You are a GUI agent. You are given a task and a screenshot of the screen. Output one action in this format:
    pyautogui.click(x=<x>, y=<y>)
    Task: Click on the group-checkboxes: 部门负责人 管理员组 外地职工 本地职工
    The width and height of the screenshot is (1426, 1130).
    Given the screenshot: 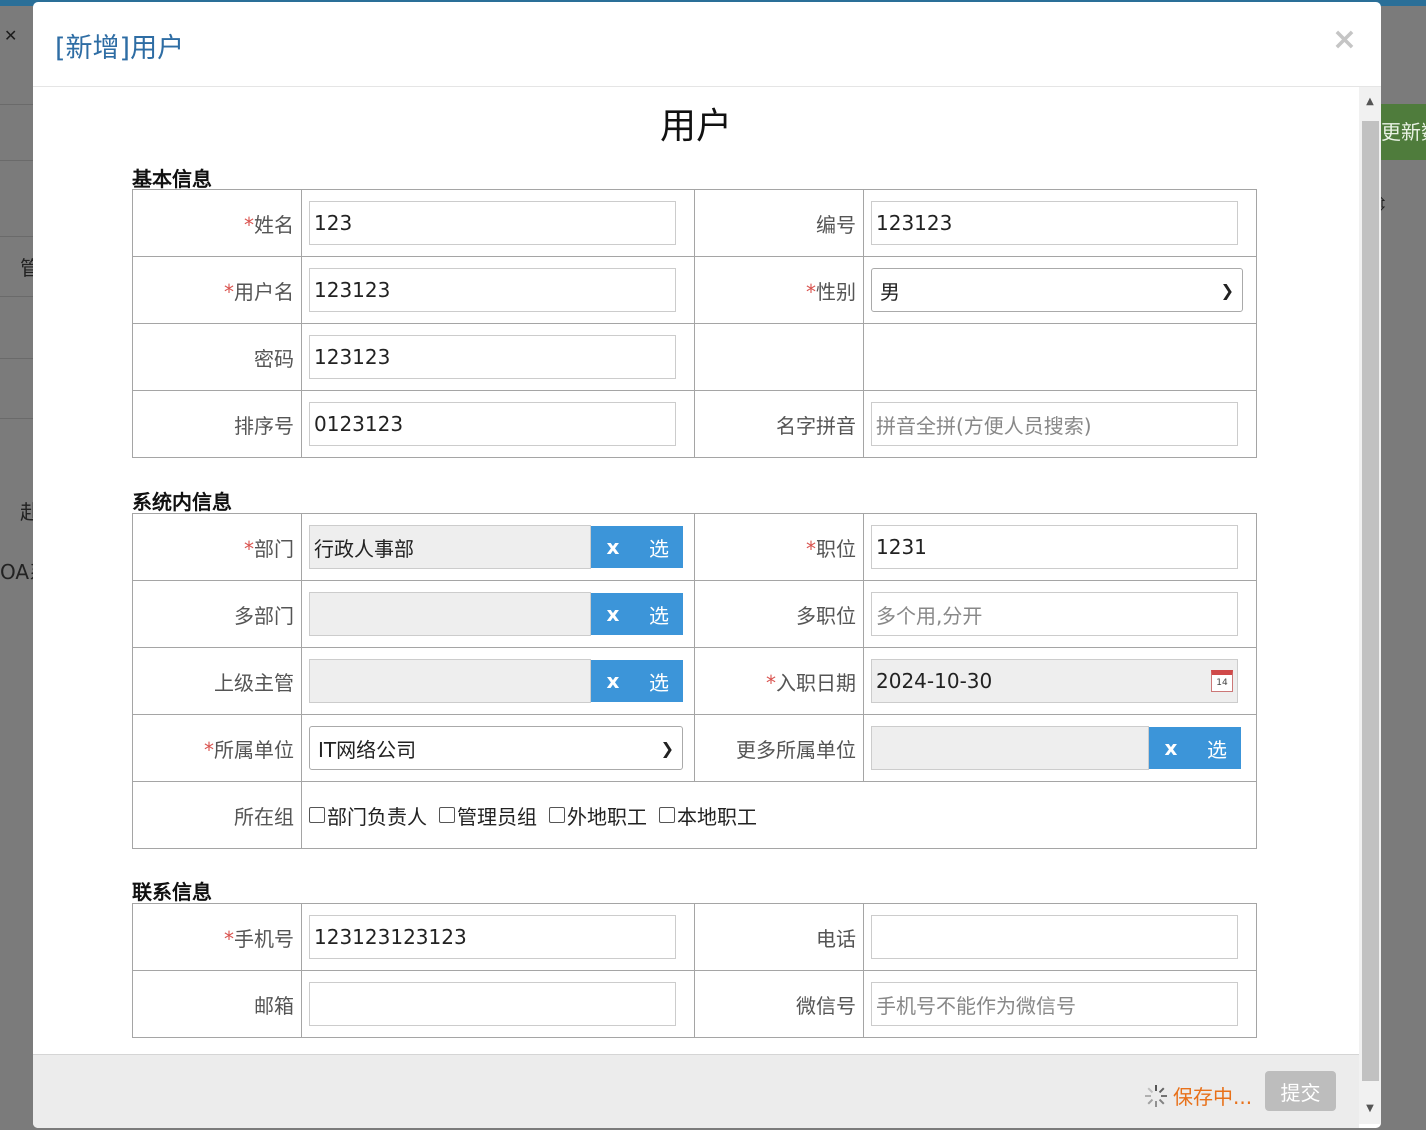 What is the action you would take?
    pyautogui.click(x=779, y=815)
    